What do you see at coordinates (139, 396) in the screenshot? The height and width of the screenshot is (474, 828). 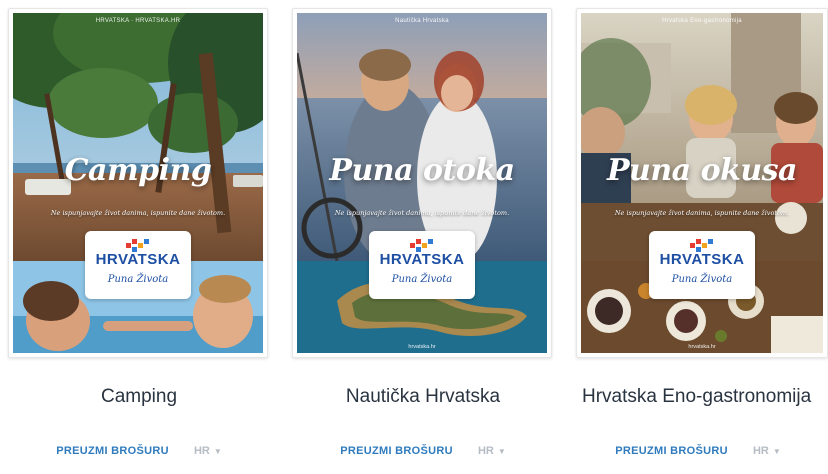 I see `brochure-title: Camping` at bounding box center [139, 396].